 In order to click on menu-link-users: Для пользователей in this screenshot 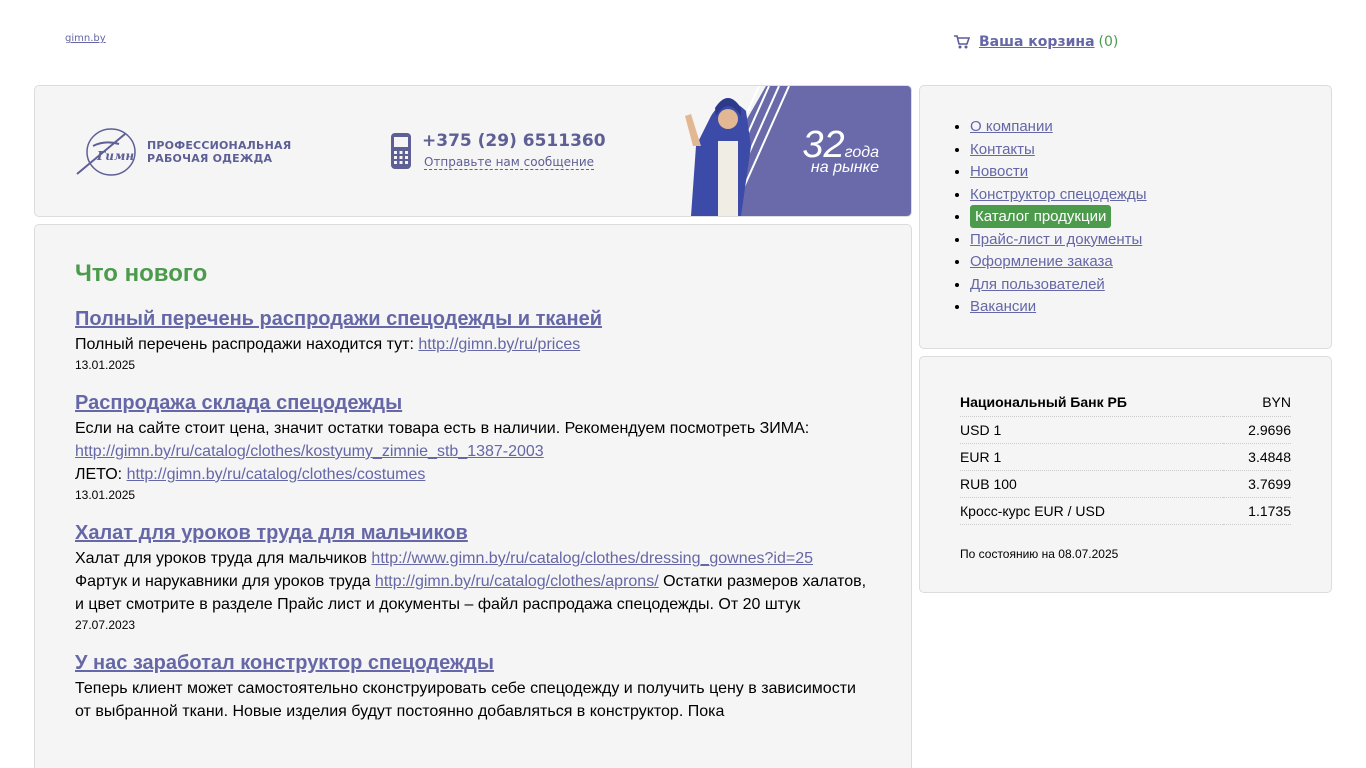, I will do `click(1037, 284)`.